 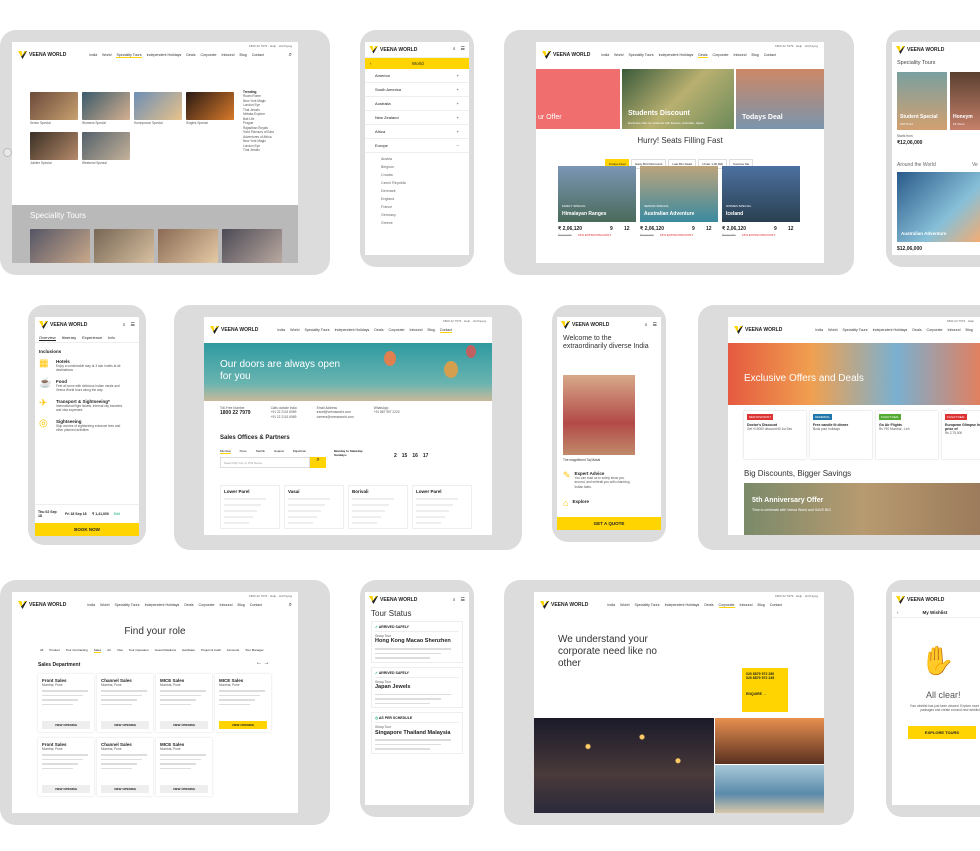 What do you see at coordinates (66, 703) in the screenshot?
I see `job-card: Front Sales Mumbai, Pune VIEW OPENING` at bounding box center [66, 703].